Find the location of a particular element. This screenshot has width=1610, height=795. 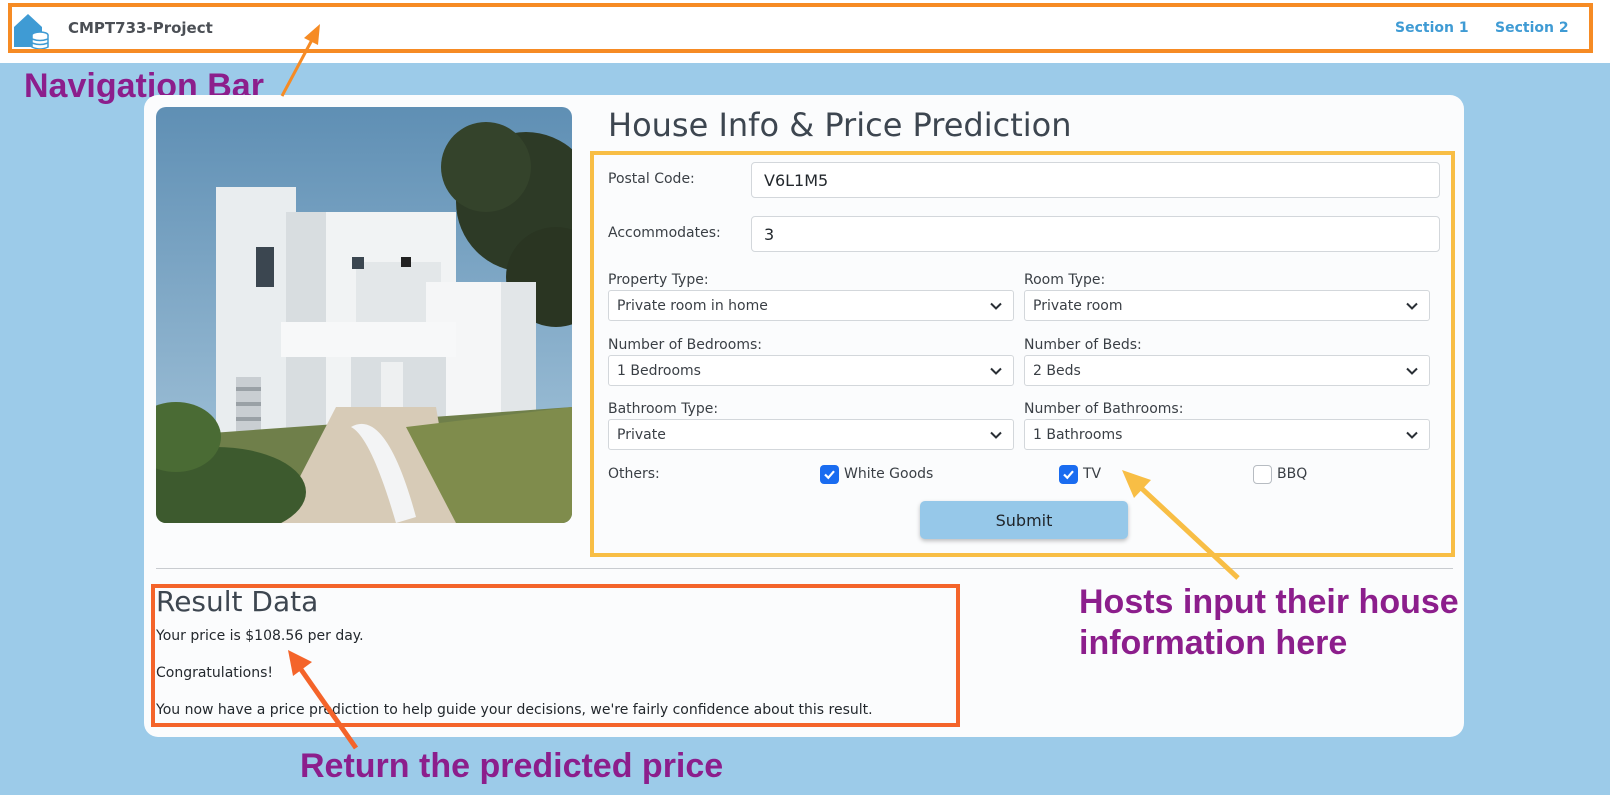

page-title: House Info & Price Prediction is located at coordinates (840, 125).